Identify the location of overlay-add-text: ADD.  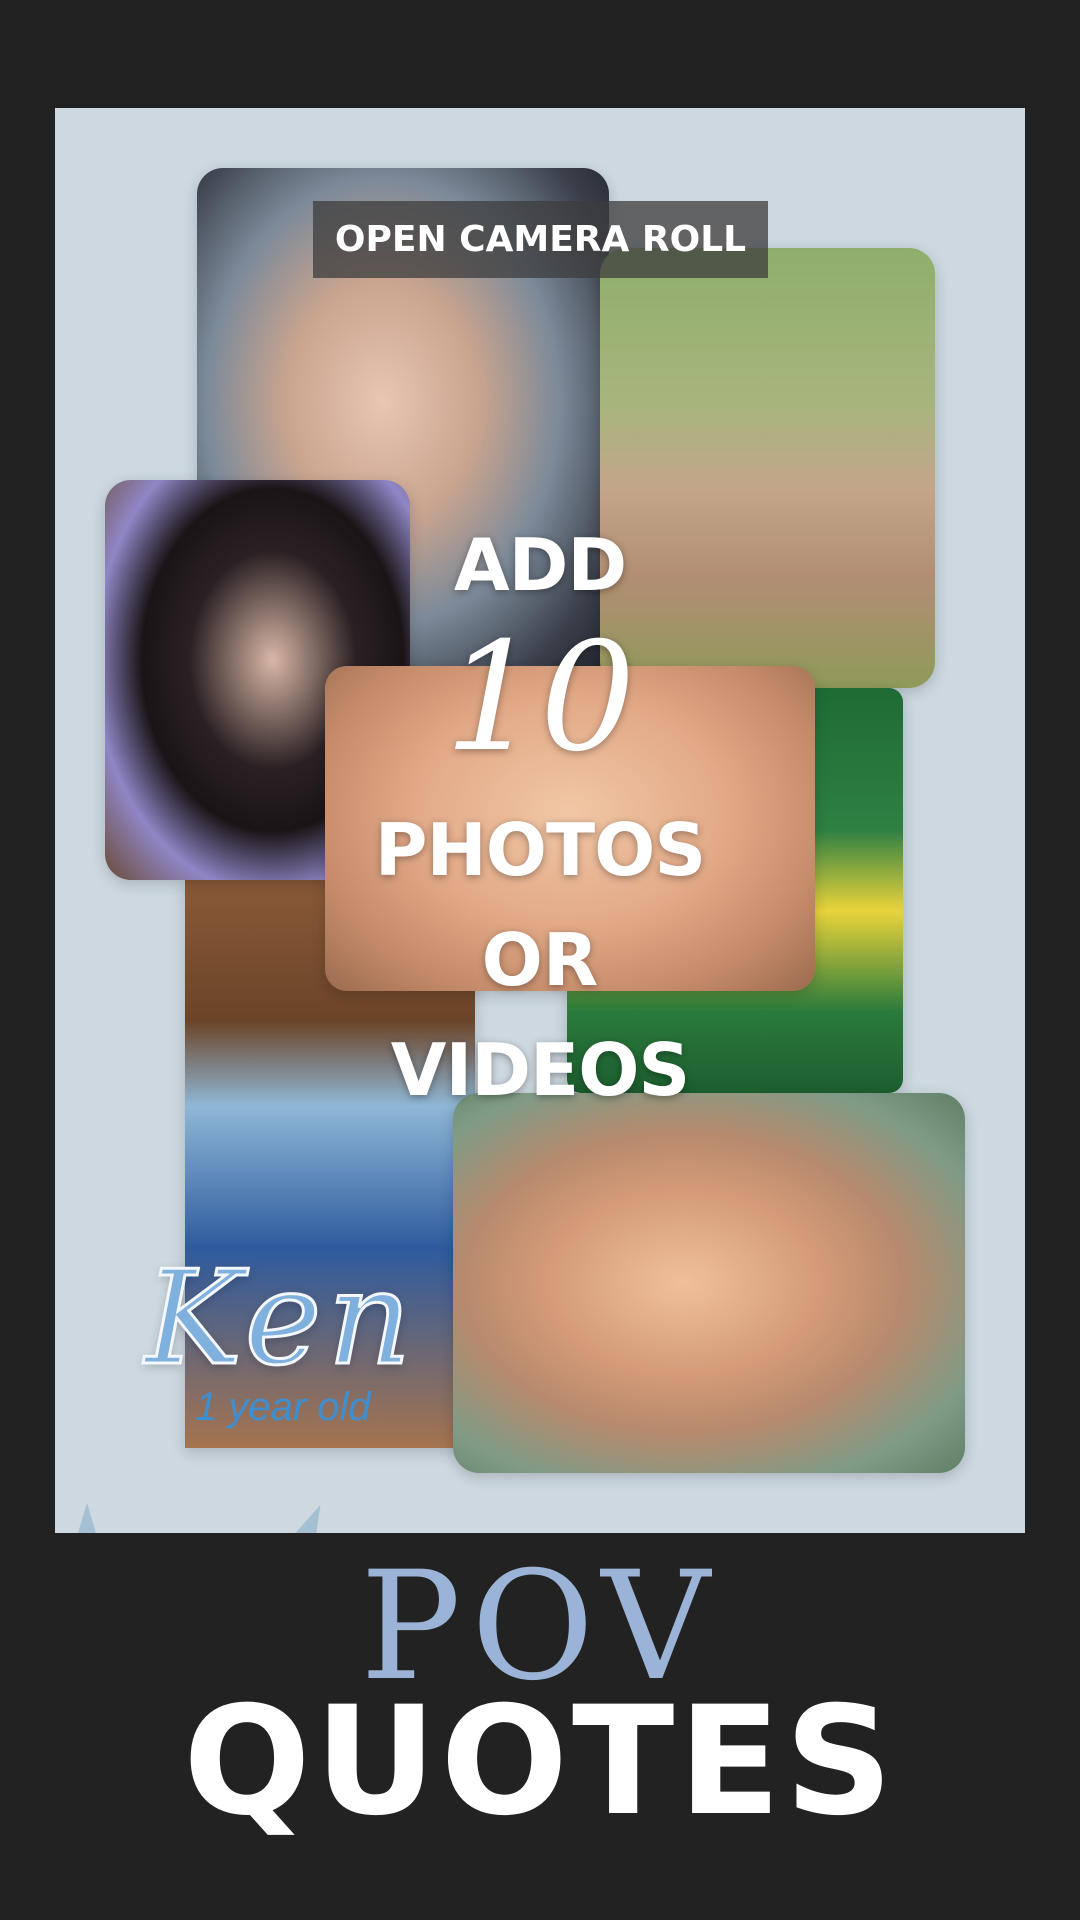
(540, 565).